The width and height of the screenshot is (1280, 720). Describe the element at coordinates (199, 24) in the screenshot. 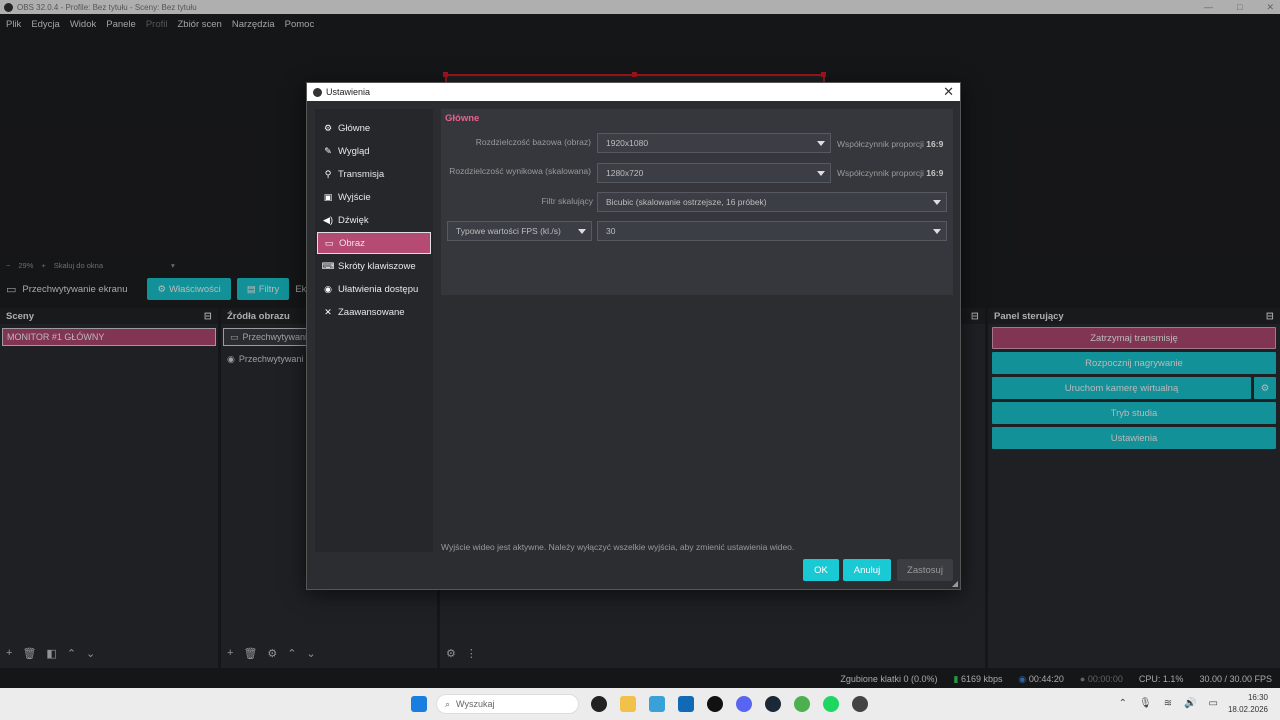

I see `menu-scene-collection: Zbiór scen` at that location.